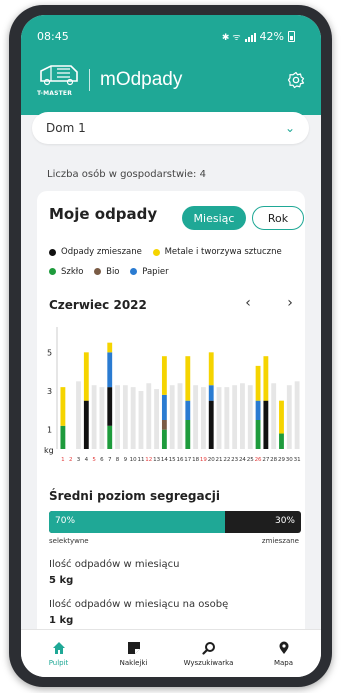  Describe the element at coordinates (126, 460) in the screenshot. I see `x-tick-label: 9` at that location.